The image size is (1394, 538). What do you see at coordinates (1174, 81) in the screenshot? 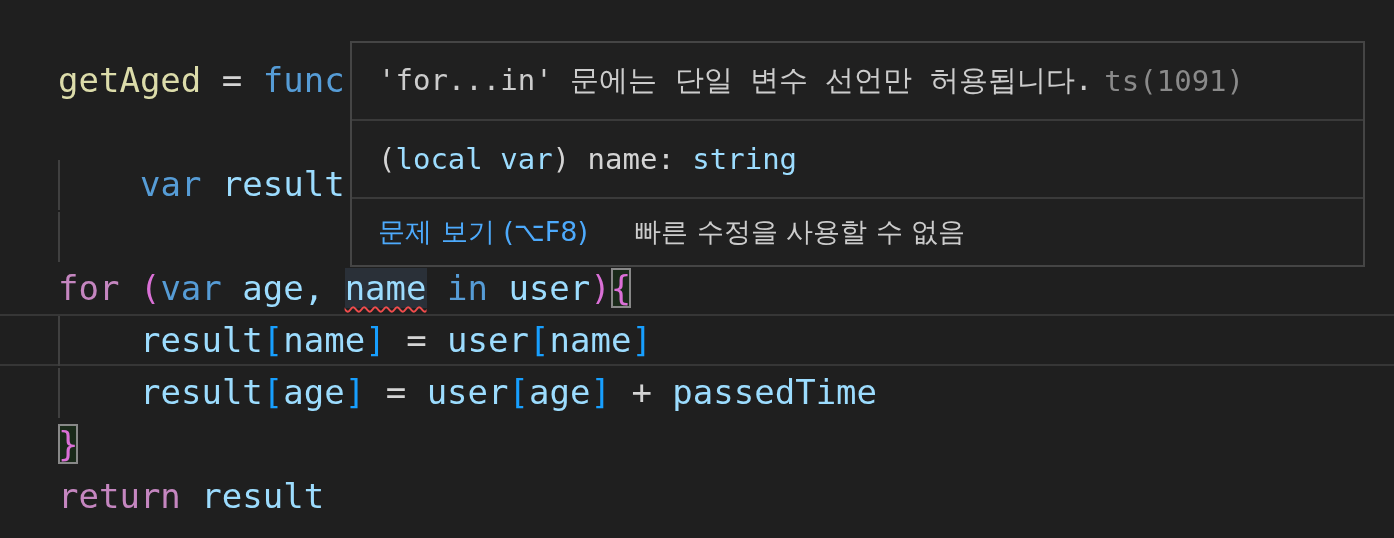
I see `error-code: ts(1091)` at bounding box center [1174, 81].